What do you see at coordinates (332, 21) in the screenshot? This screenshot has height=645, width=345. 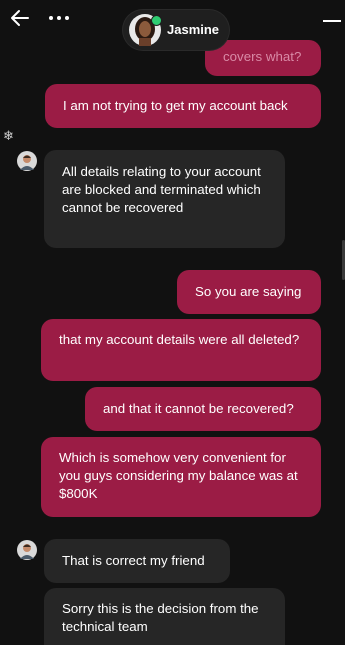 I see `minimize-icon` at bounding box center [332, 21].